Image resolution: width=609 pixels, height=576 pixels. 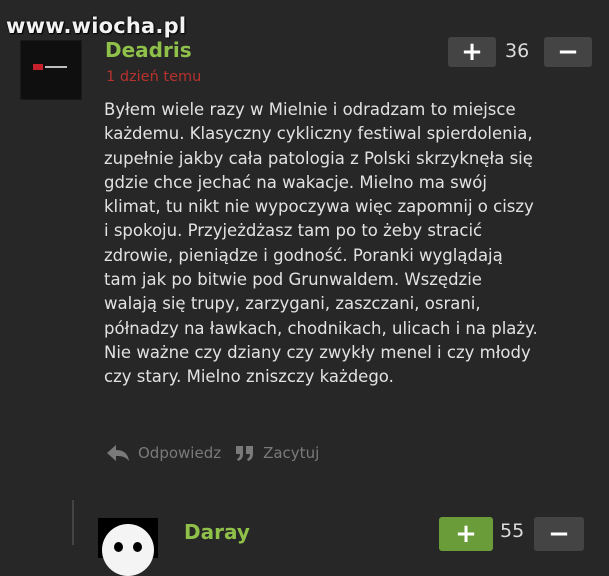 I want to click on comment-score: 36, so click(x=517, y=51).